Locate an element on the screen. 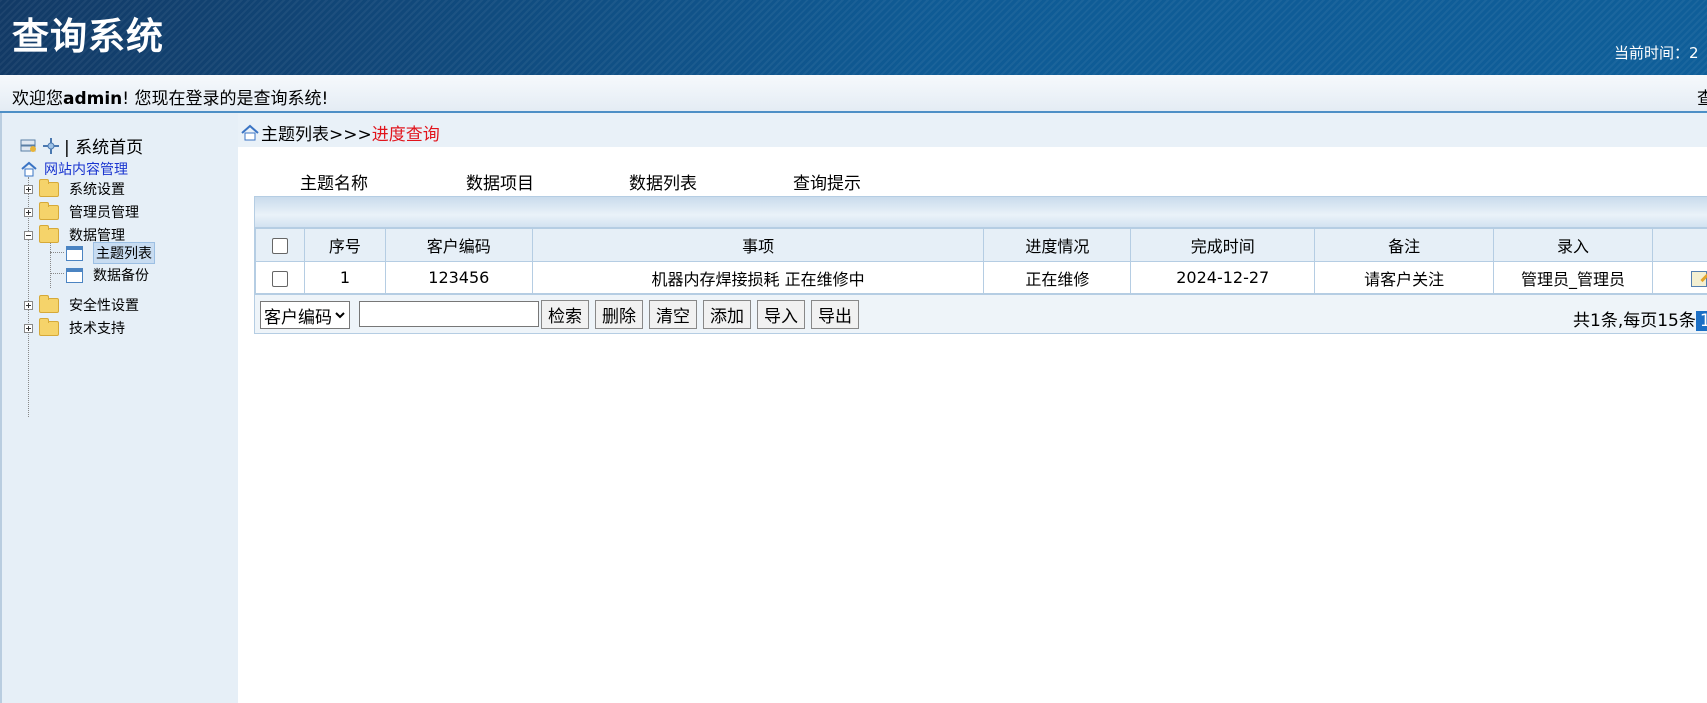  select-all-checkbox is located at coordinates (279, 246).